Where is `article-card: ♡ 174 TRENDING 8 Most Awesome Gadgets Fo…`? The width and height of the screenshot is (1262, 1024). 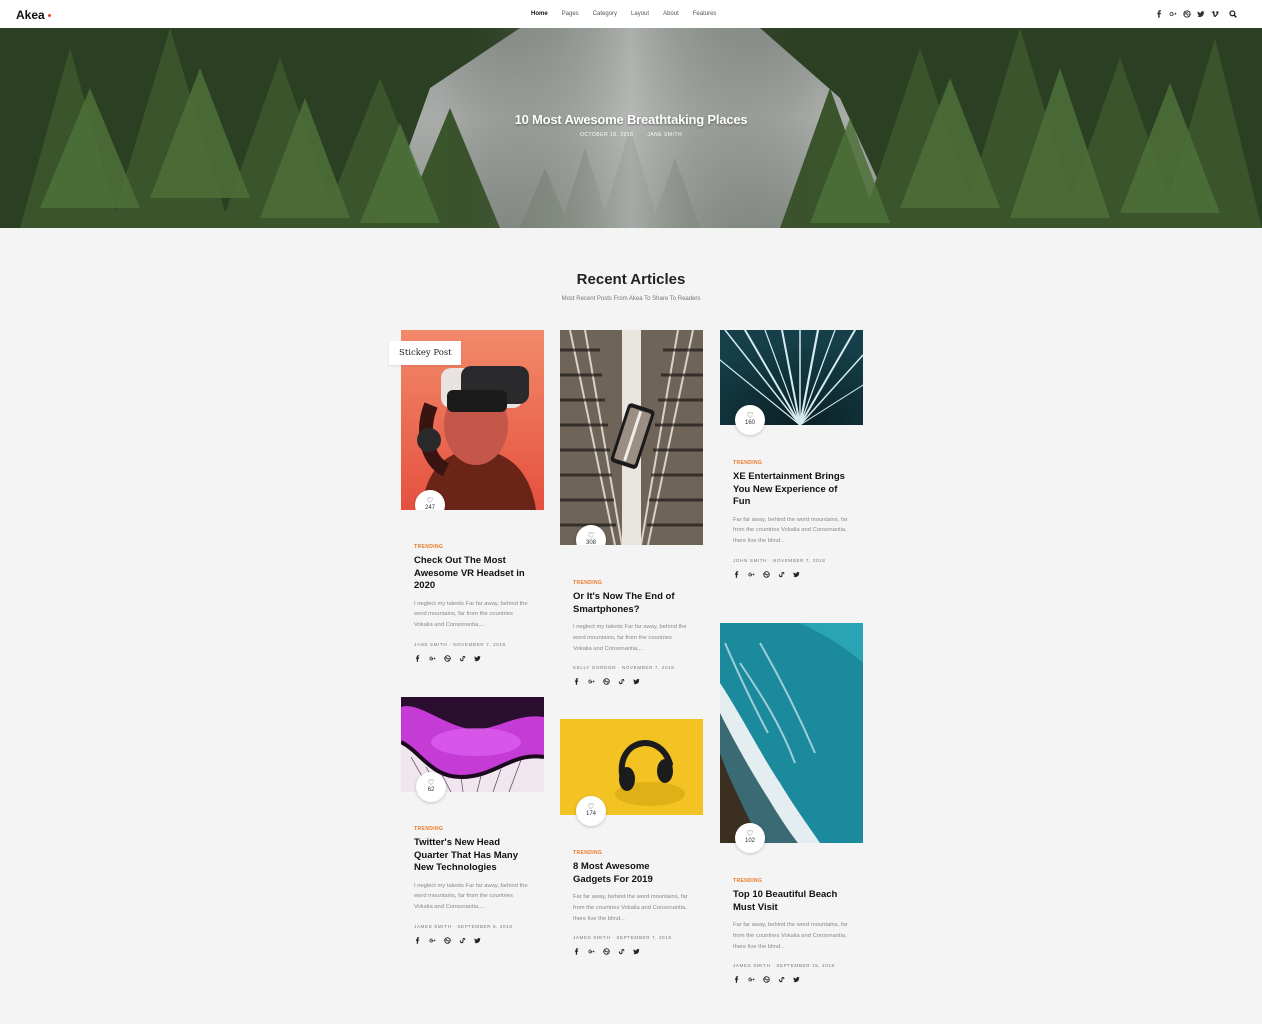 article-card: ♡ 174 TRENDING 8 Most Awesome Gadgets Fo… is located at coordinates (631, 837).